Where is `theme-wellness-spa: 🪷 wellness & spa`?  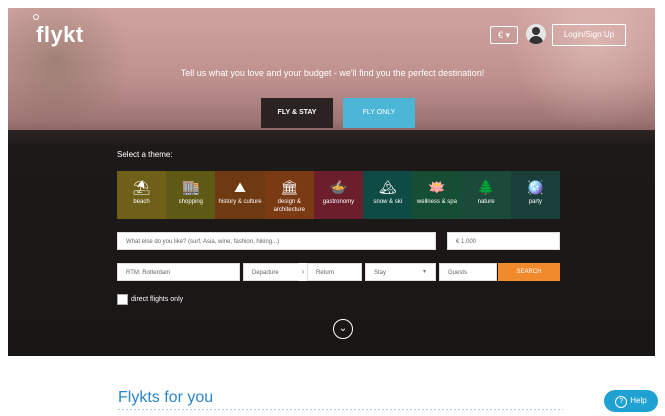
theme-wellness-spa: 🪷 wellness & spa is located at coordinates (437, 195).